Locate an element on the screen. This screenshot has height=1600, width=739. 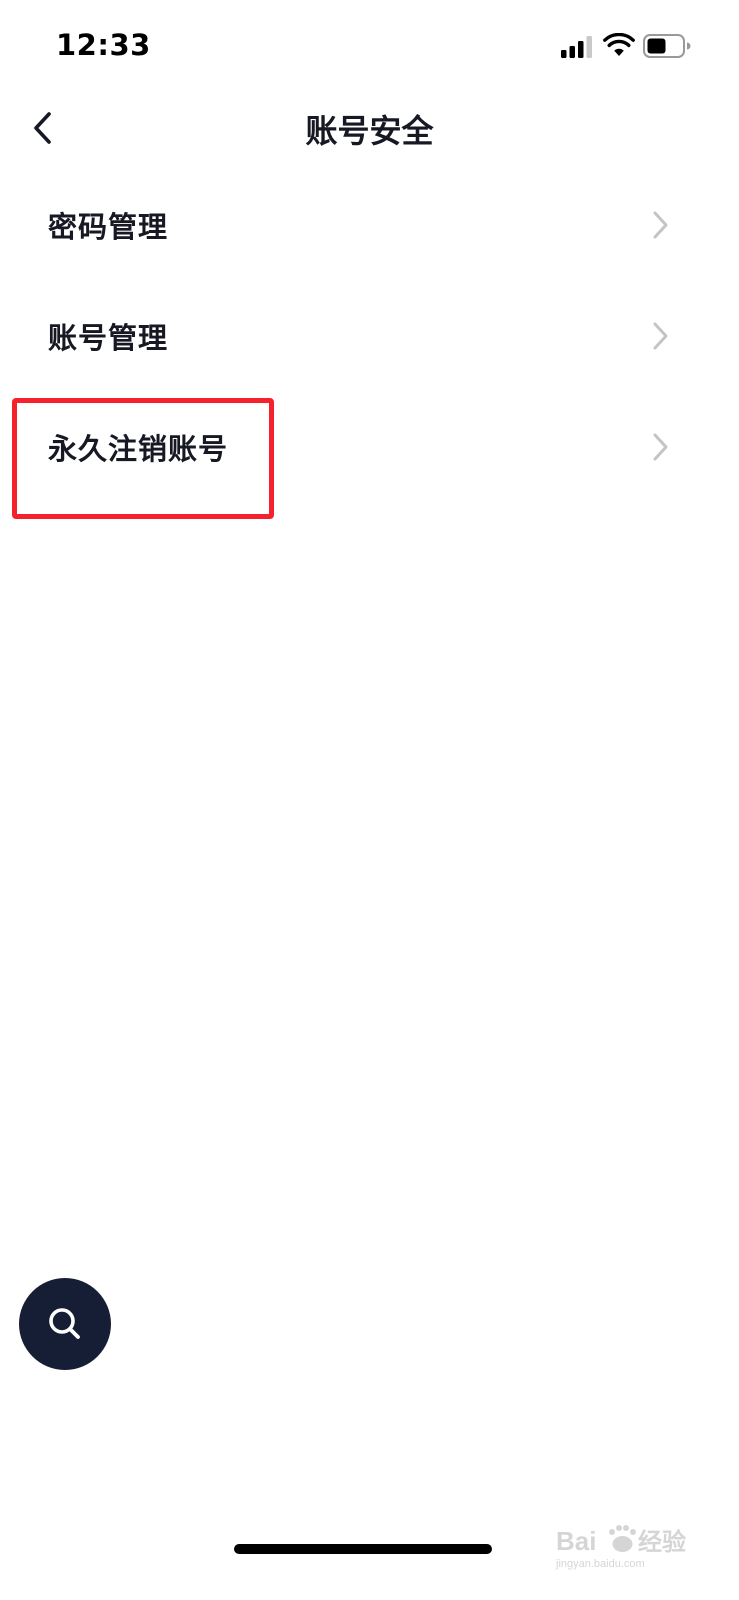
nav-header: 账号安全 is located at coordinates (369, 128).